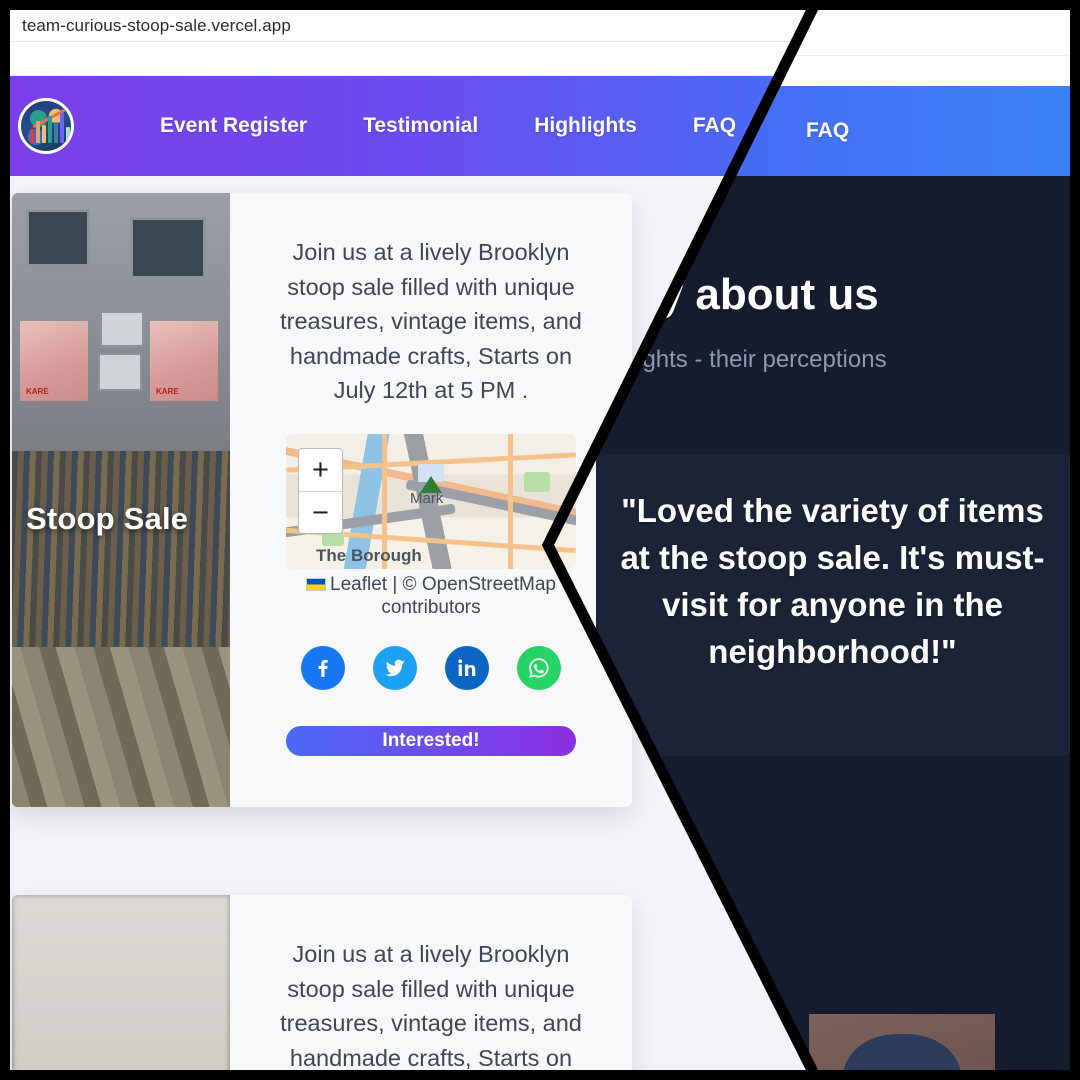 The height and width of the screenshot is (1080, 1080). I want to click on ukraine-flag-icon, so click(316, 584).